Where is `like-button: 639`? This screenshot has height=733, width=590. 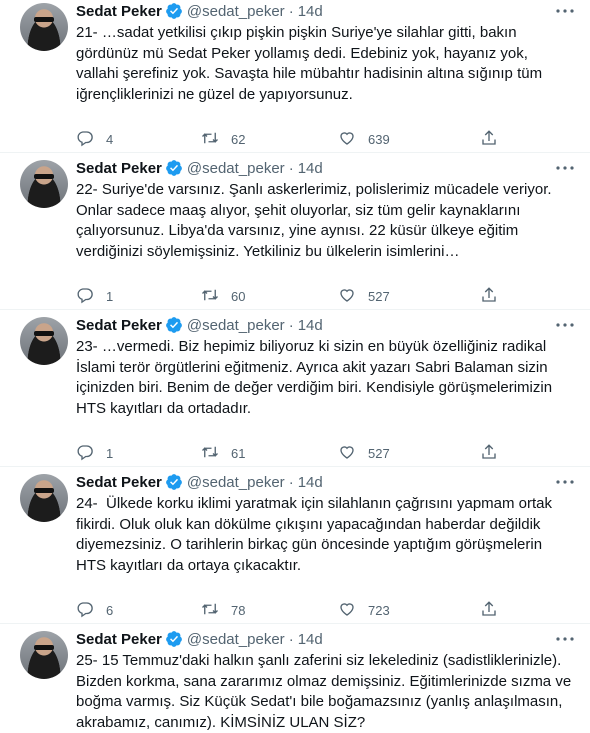 like-button: 639 is located at coordinates (409, 139).